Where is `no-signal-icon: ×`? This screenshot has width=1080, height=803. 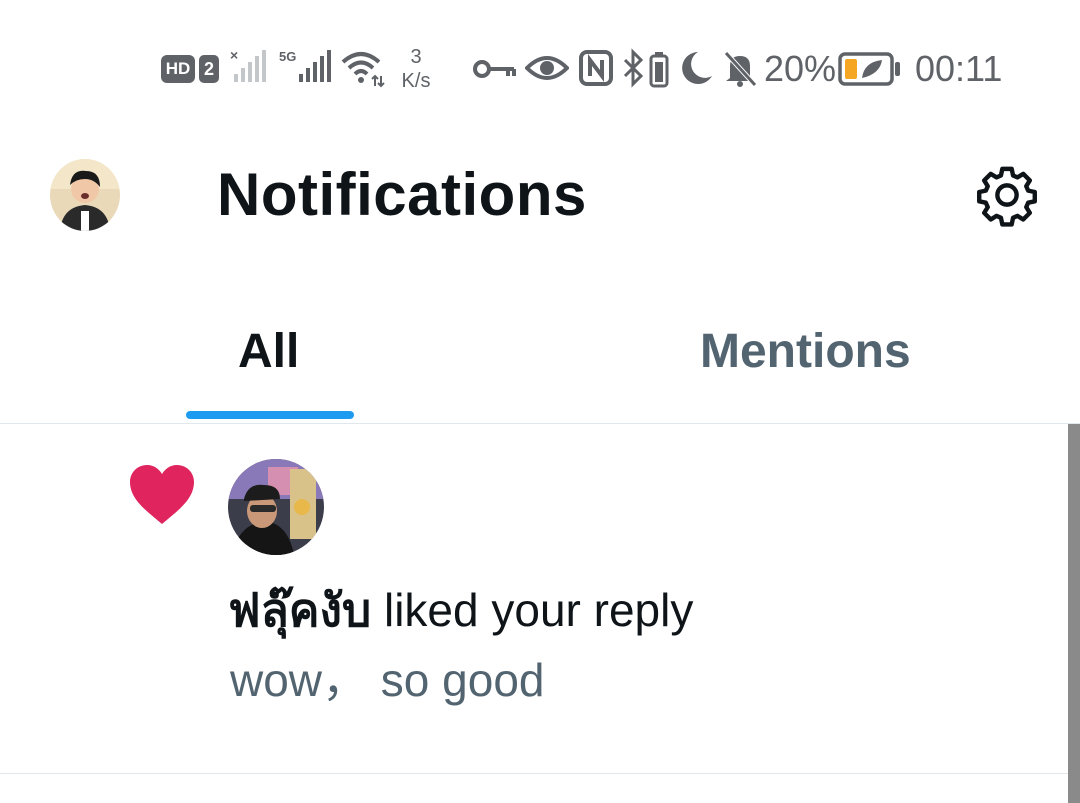 no-signal-icon: × is located at coordinates (250, 67).